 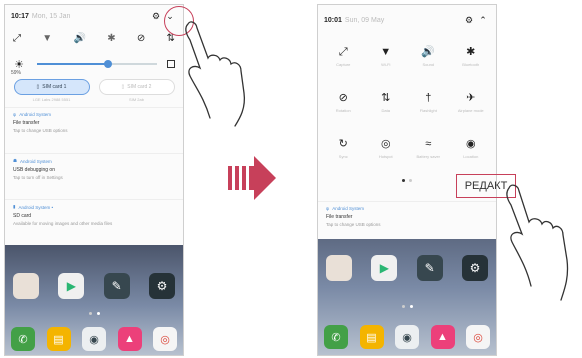 I want to click on notification-title: File transfer, so click(x=26, y=123).